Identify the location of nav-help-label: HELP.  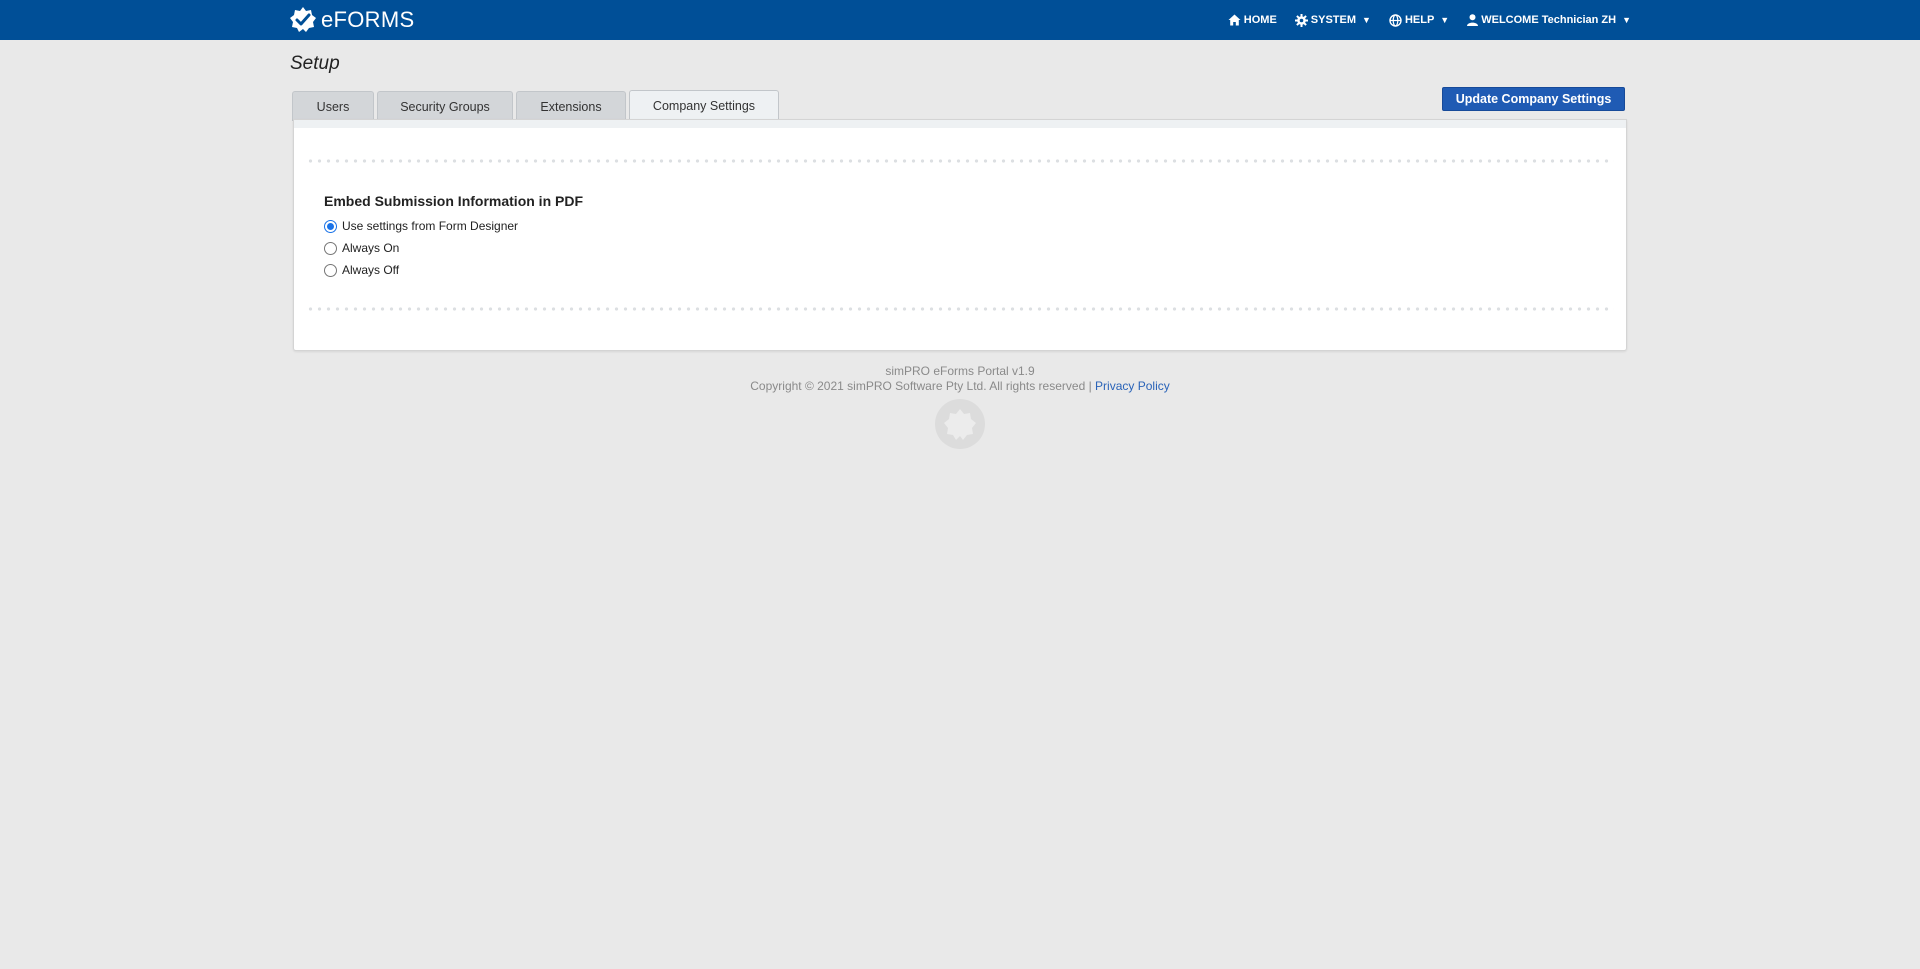
(1419, 20).